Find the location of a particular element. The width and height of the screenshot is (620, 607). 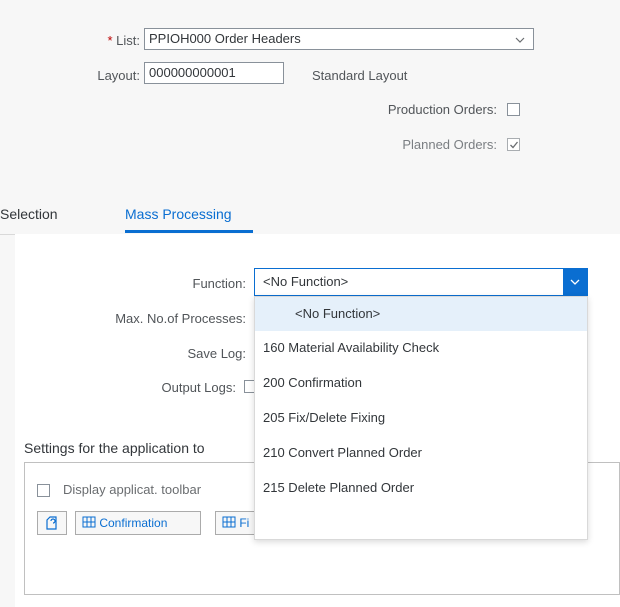

save-log-label: Save Log: is located at coordinates (216, 353).